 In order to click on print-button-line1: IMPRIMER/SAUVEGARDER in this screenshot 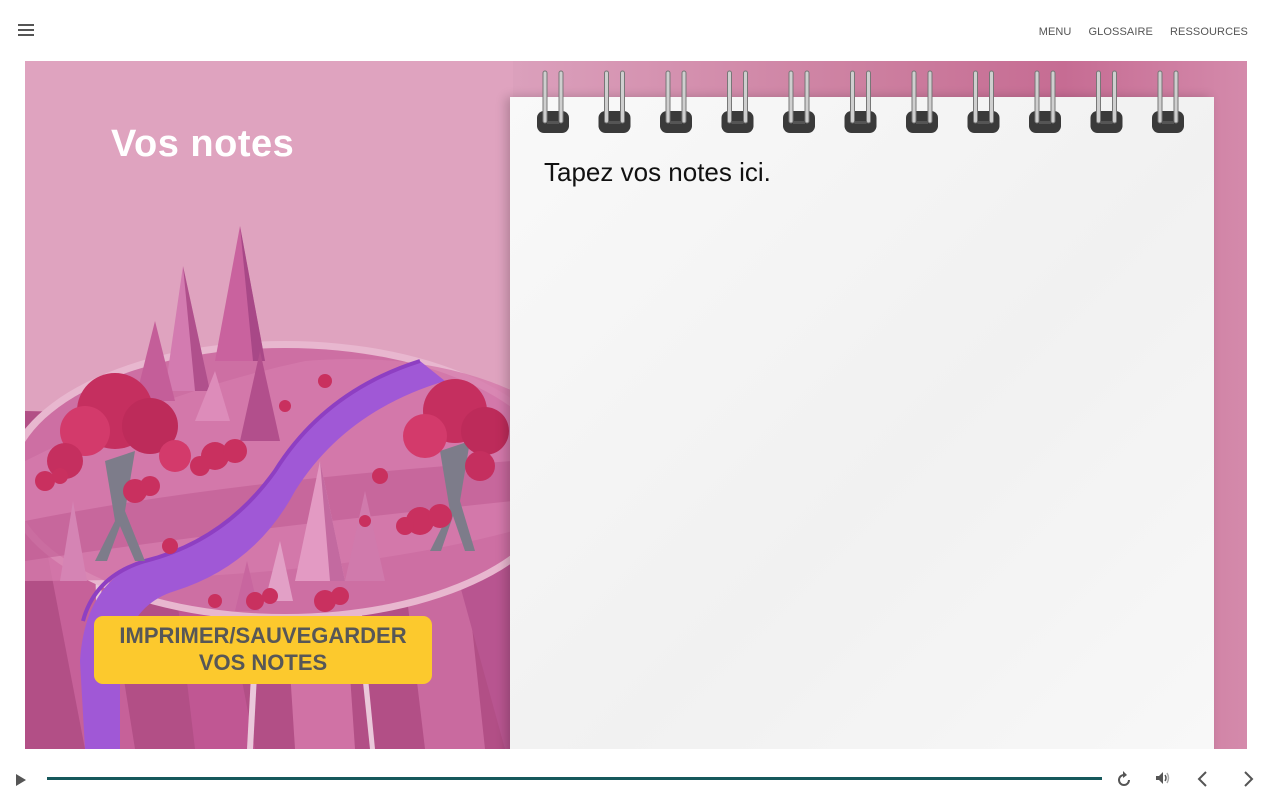, I will do `click(263, 635)`.